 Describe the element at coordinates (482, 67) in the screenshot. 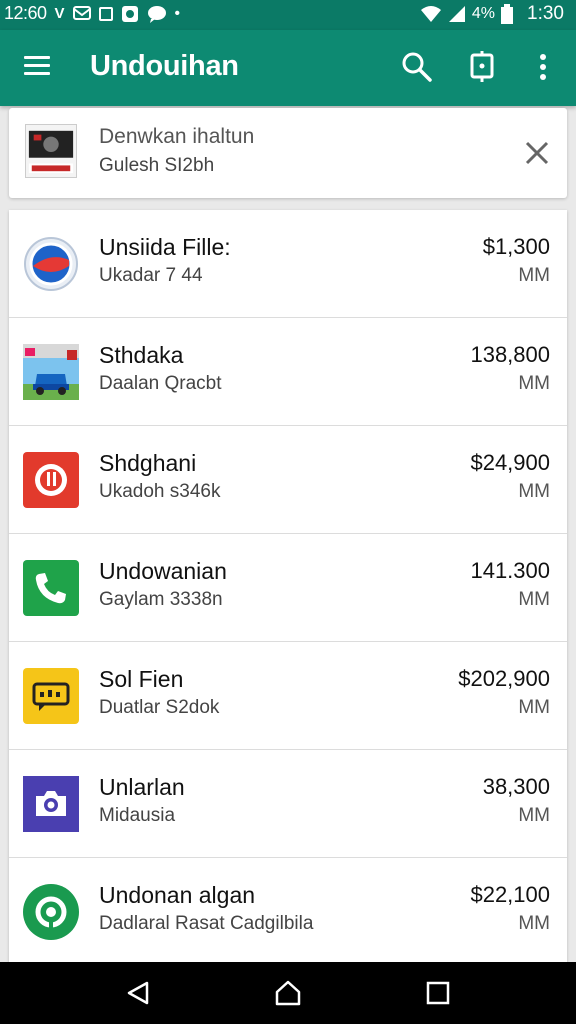

I see `device-frame-icon` at that location.